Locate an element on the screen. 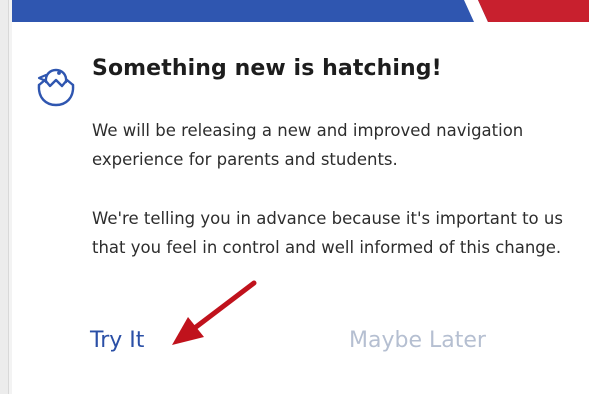  arrow-icon is located at coordinates (214, 312).